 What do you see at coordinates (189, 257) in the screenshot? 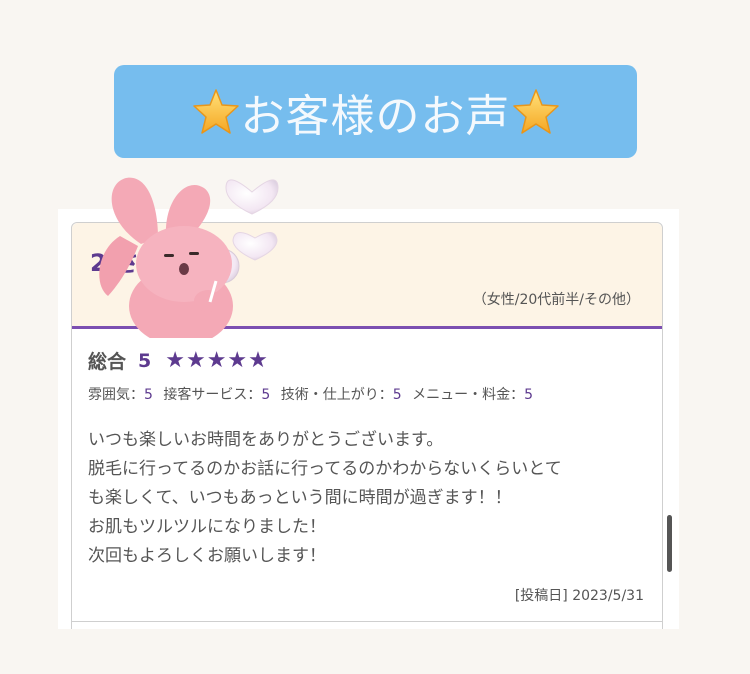
I see `bunny-mascot-sticker` at bounding box center [189, 257].